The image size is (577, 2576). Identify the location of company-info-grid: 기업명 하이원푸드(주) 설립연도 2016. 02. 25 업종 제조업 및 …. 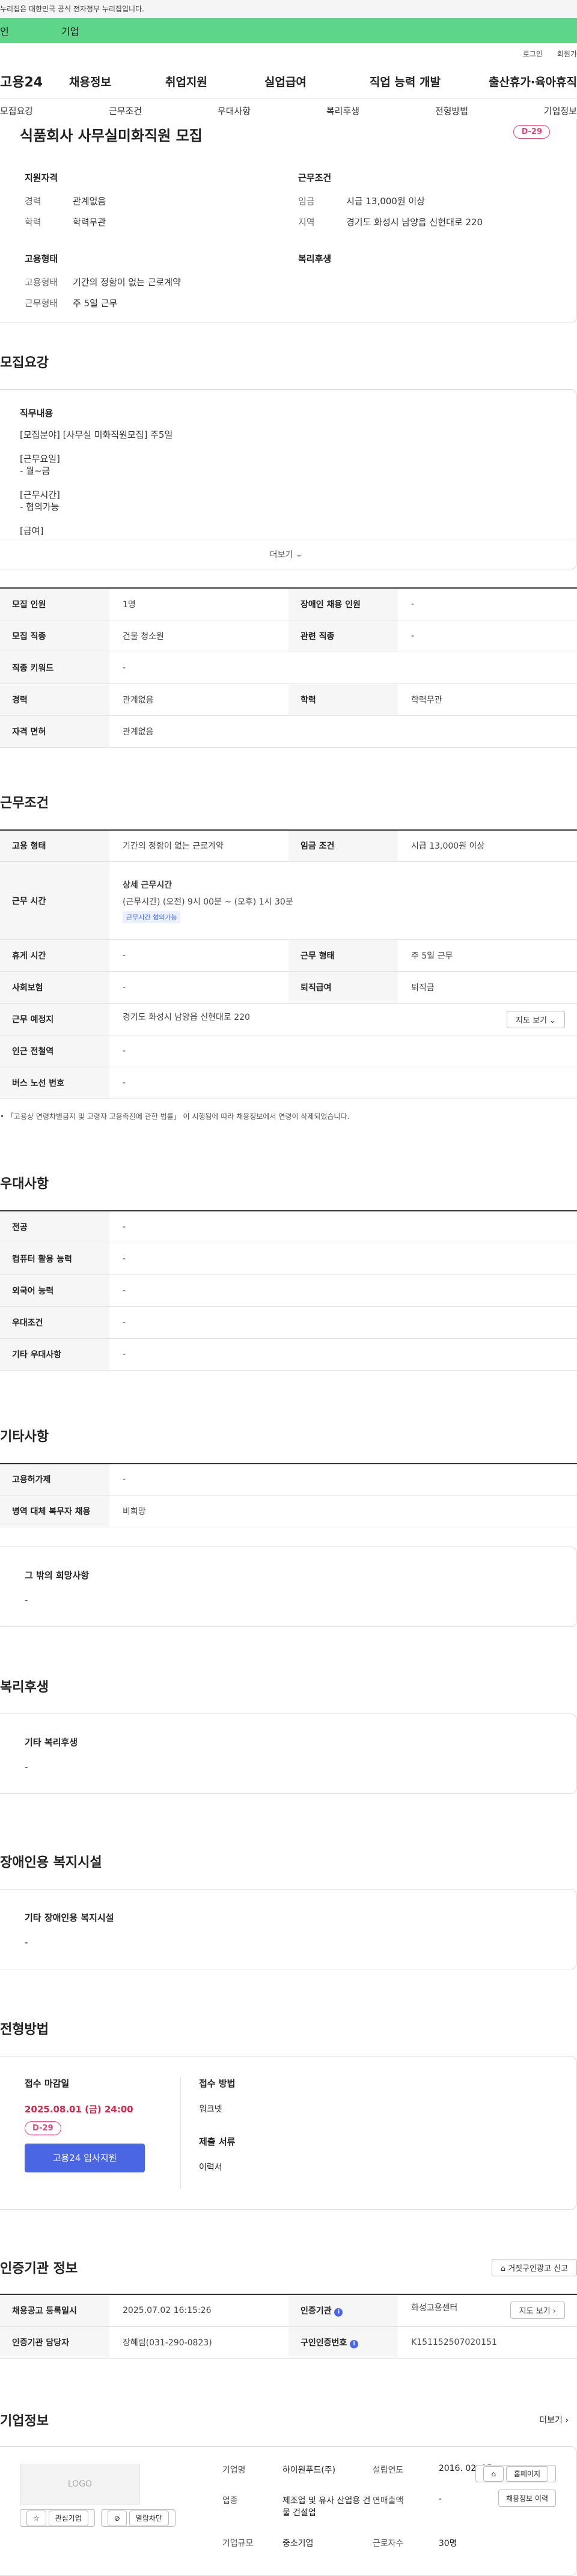
(366, 2511).